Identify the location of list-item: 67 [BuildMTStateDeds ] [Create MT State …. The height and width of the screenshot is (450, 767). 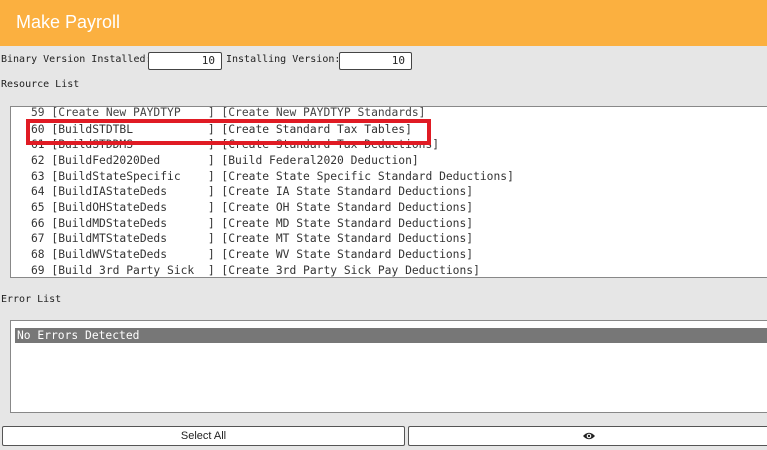
(252, 238).